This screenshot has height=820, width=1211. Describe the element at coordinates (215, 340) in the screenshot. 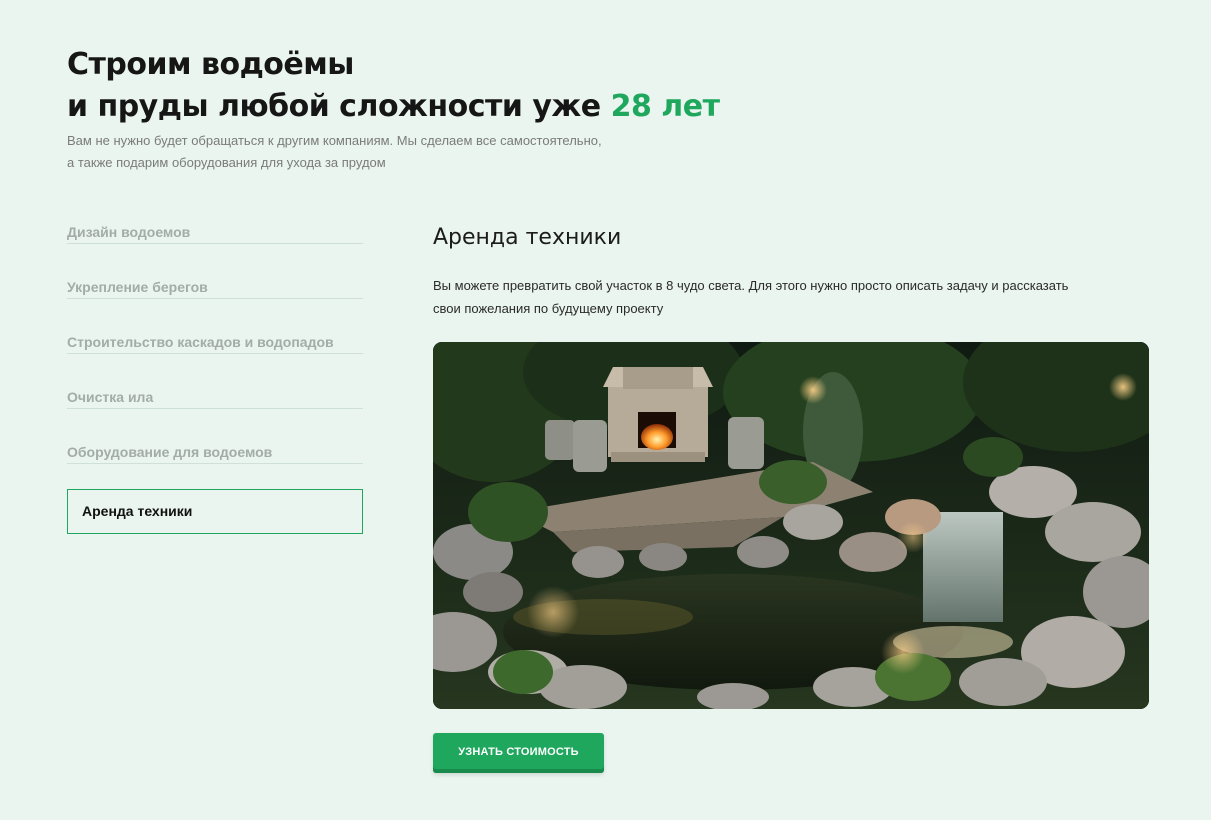

I see `tab-cascades-waterfalls: Строительство каскадов и водопадов` at that location.